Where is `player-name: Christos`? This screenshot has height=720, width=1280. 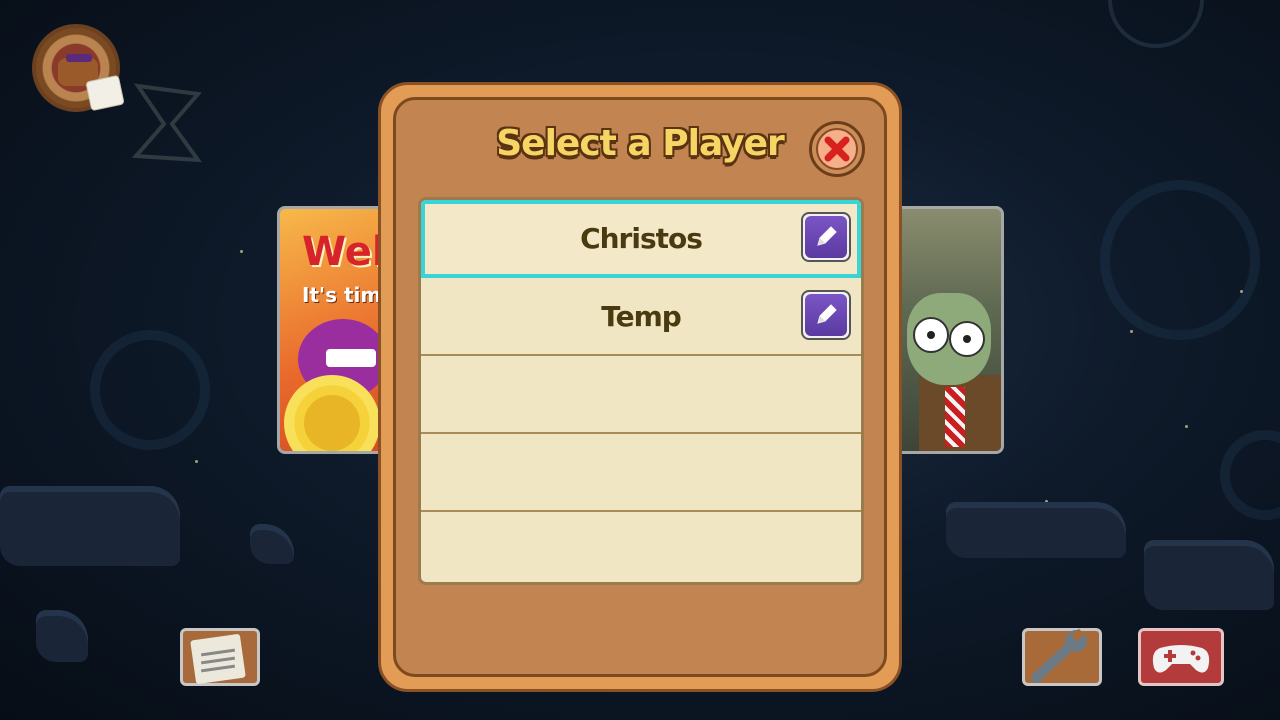 player-name: Christos is located at coordinates (641, 238).